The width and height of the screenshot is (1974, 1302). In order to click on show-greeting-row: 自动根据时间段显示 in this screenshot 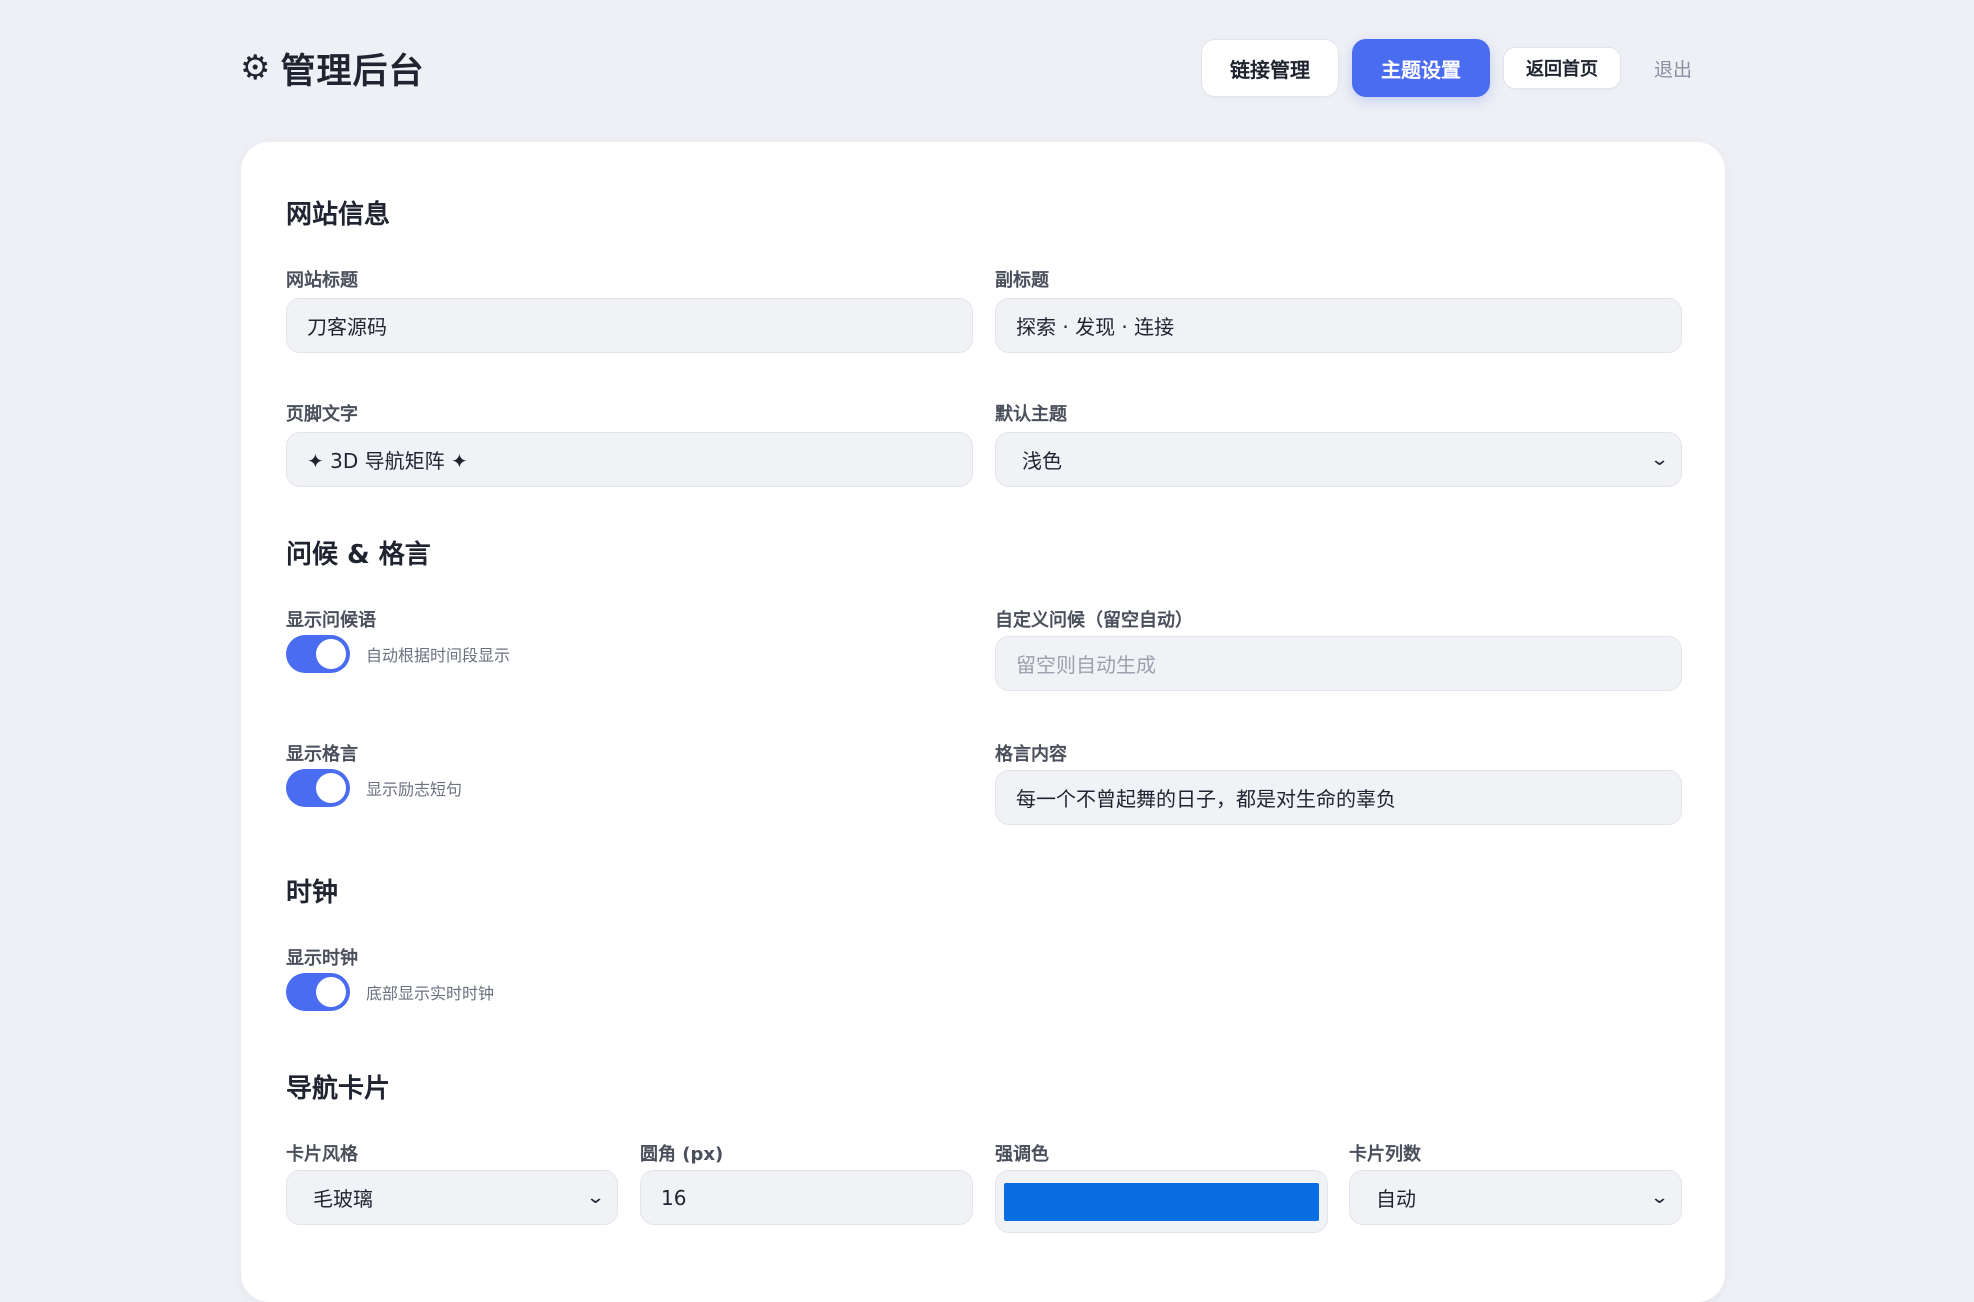, I will do `click(398, 654)`.